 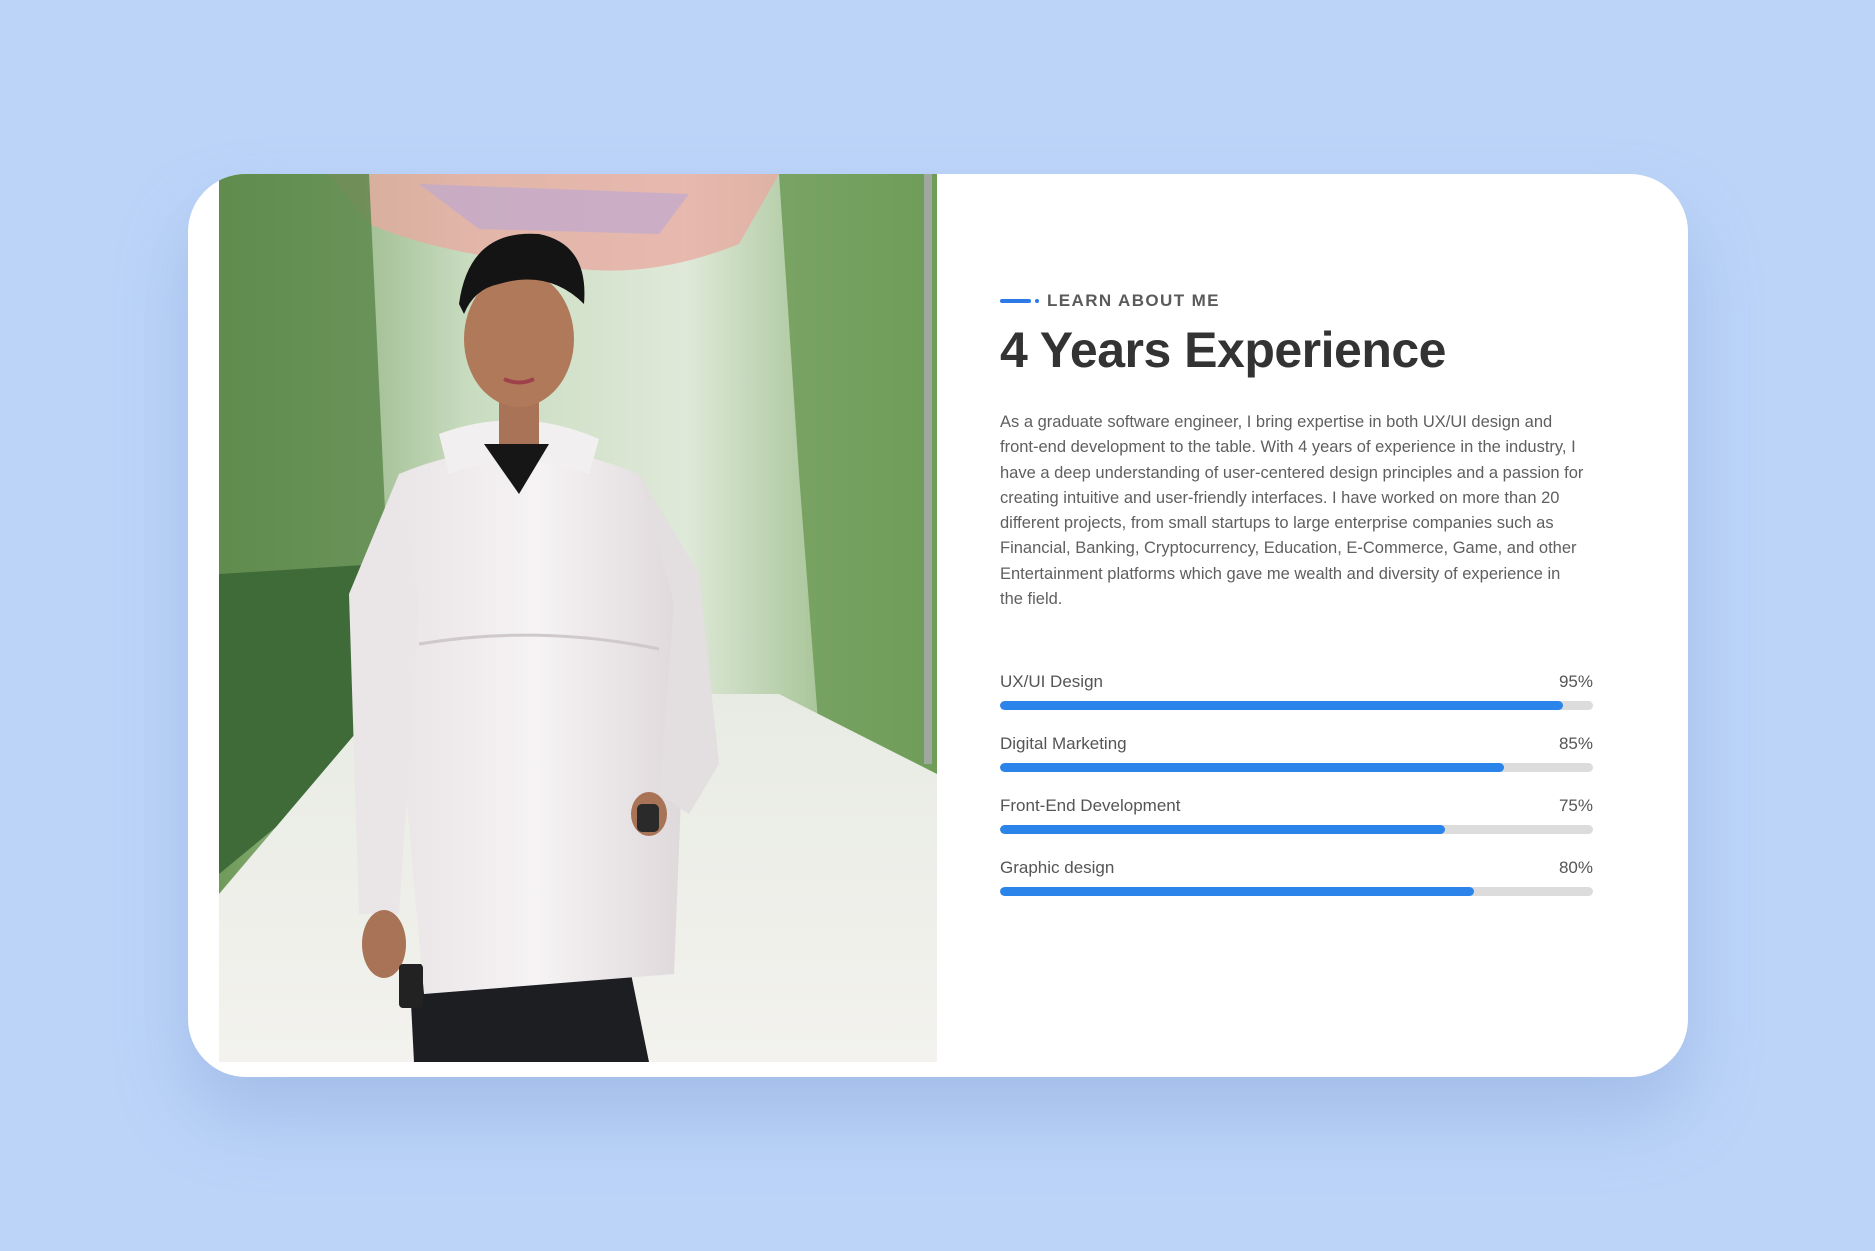 I want to click on skill-label: Graphic design, so click(x=1057, y=867).